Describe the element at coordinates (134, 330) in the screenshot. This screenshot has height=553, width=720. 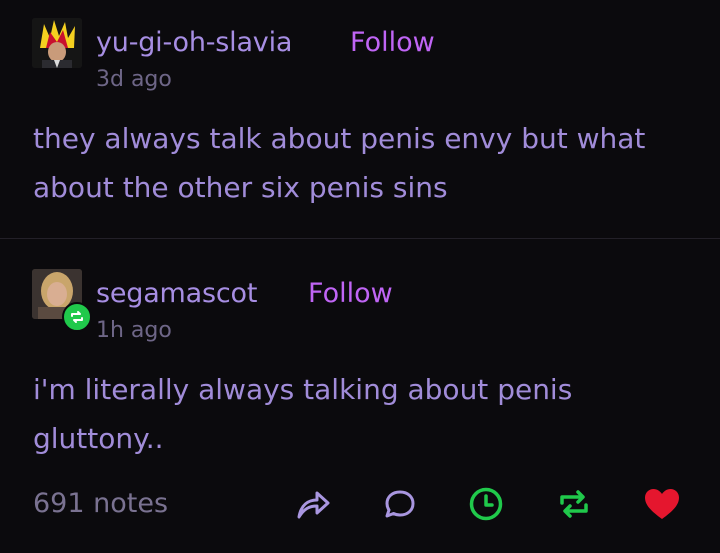
I see `timestamp: 1h ago` at that location.